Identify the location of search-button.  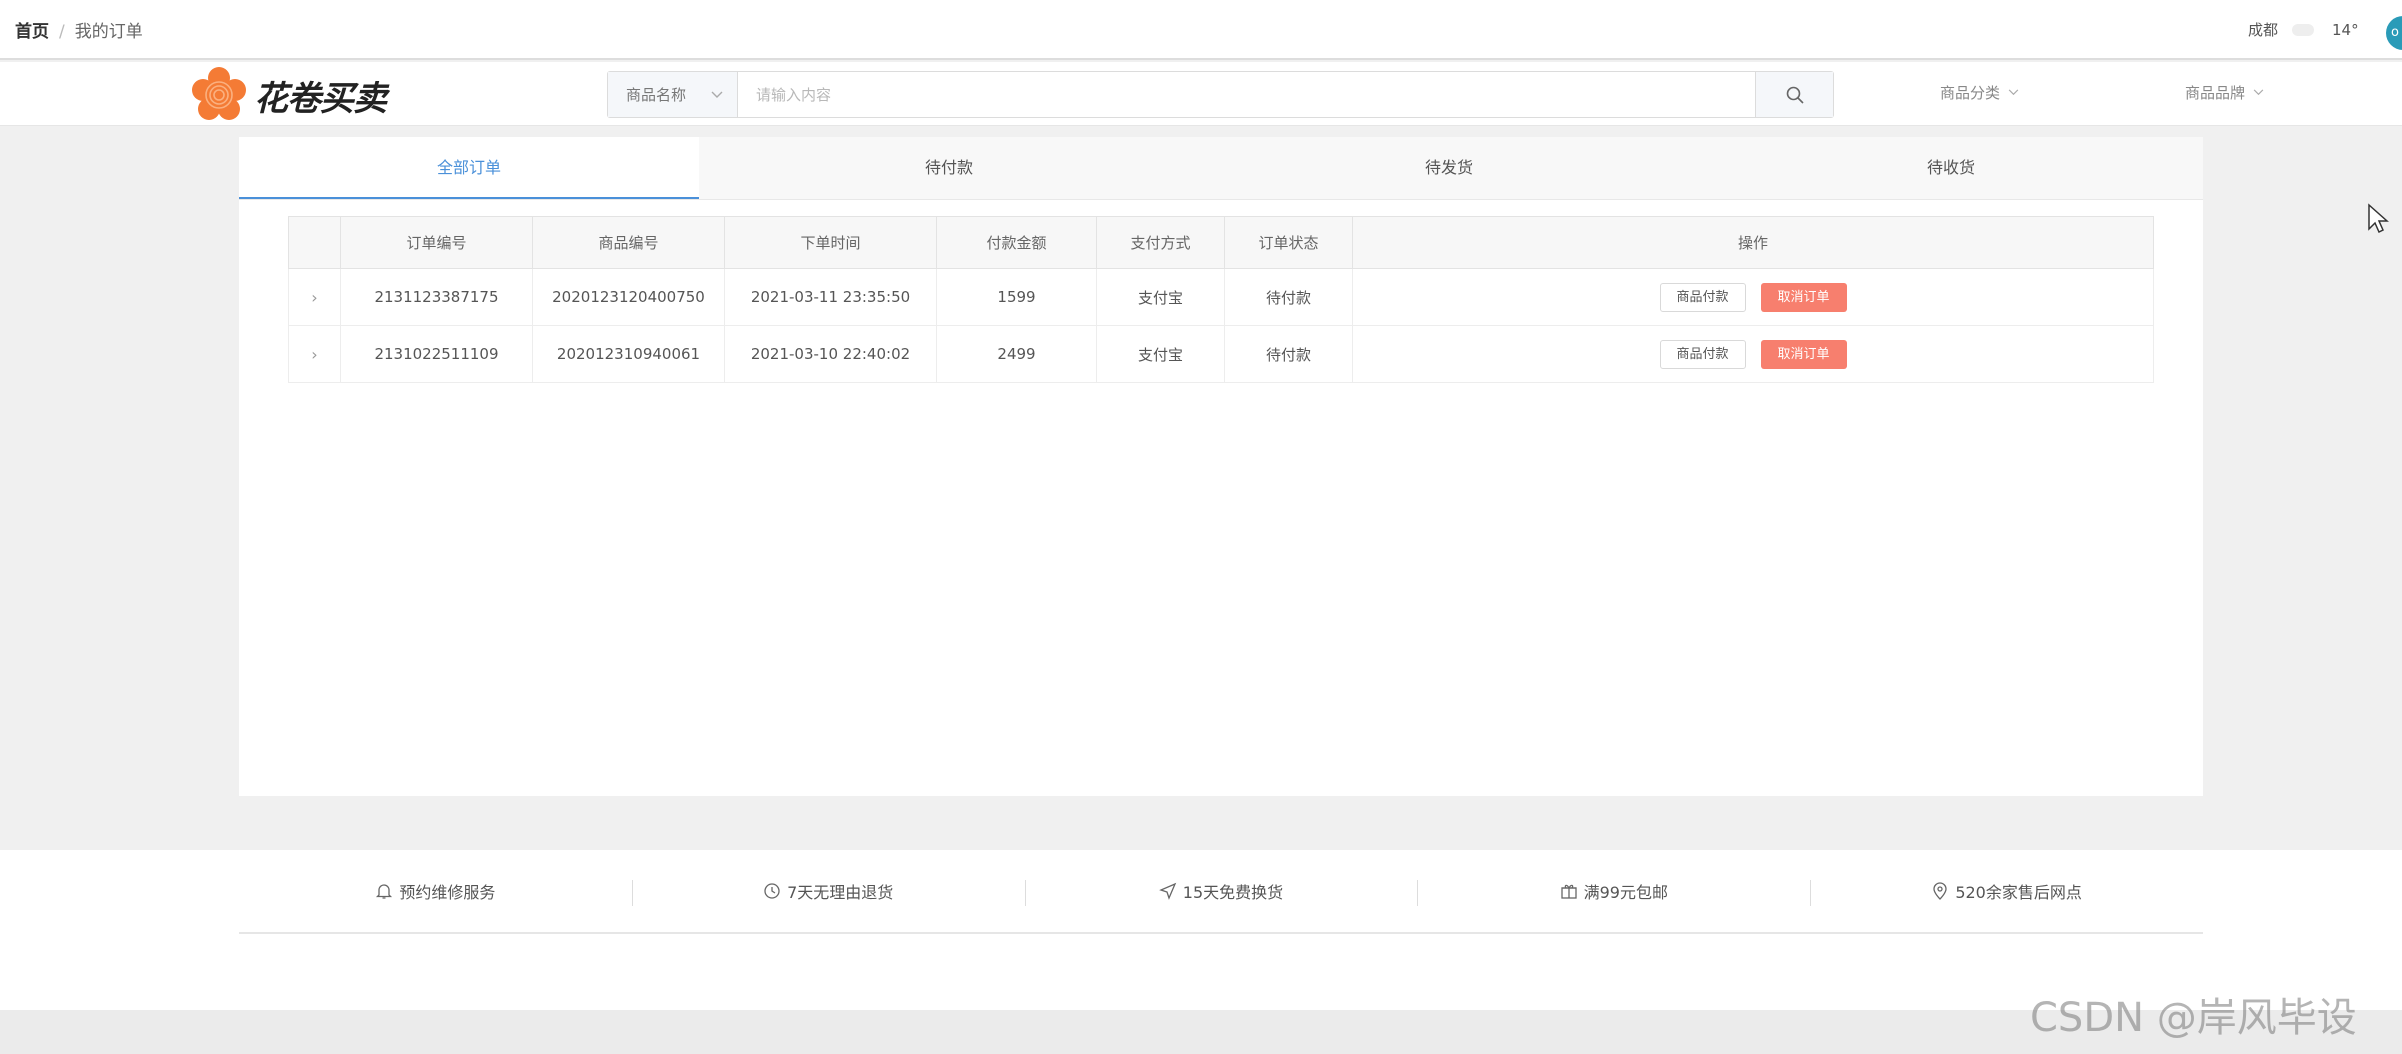
(1794, 94).